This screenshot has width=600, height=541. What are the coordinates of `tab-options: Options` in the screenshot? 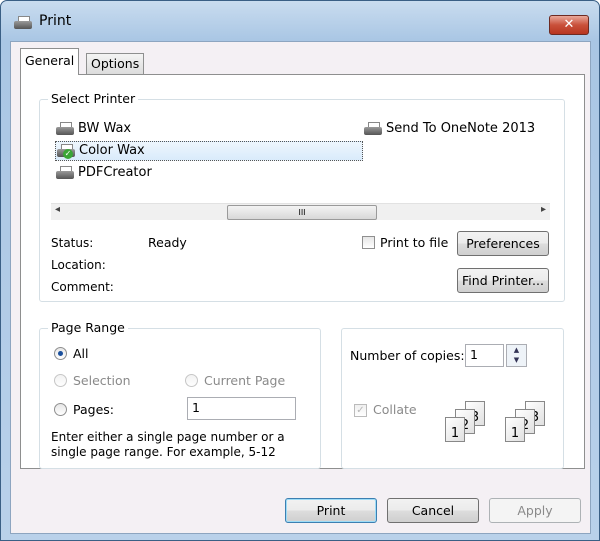 It's located at (115, 63).